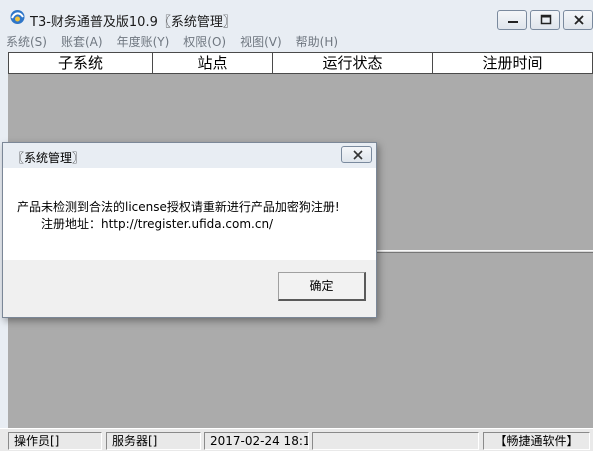 Image resolution: width=593 pixels, height=451 pixels. What do you see at coordinates (82, 42) in the screenshot?
I see `menu-account-set: 账套(A)` at bounding box center [82, 42].